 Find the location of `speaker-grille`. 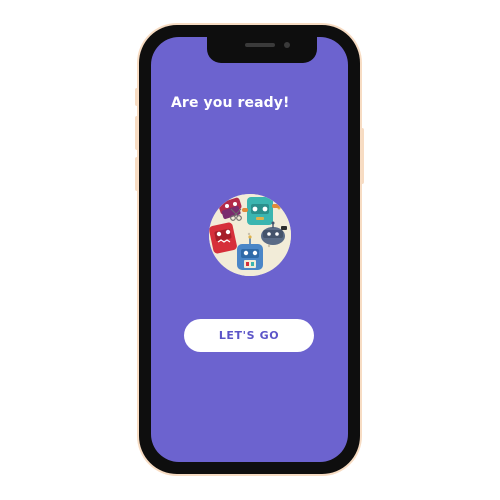

speaker-grille is located at coordinates (260, 45).